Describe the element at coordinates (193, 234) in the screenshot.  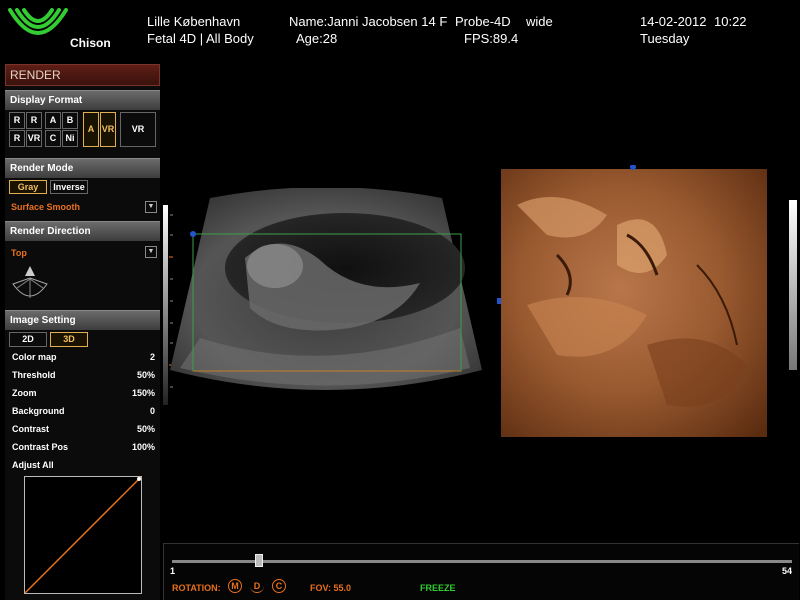
I see `roi-handle` at that location.